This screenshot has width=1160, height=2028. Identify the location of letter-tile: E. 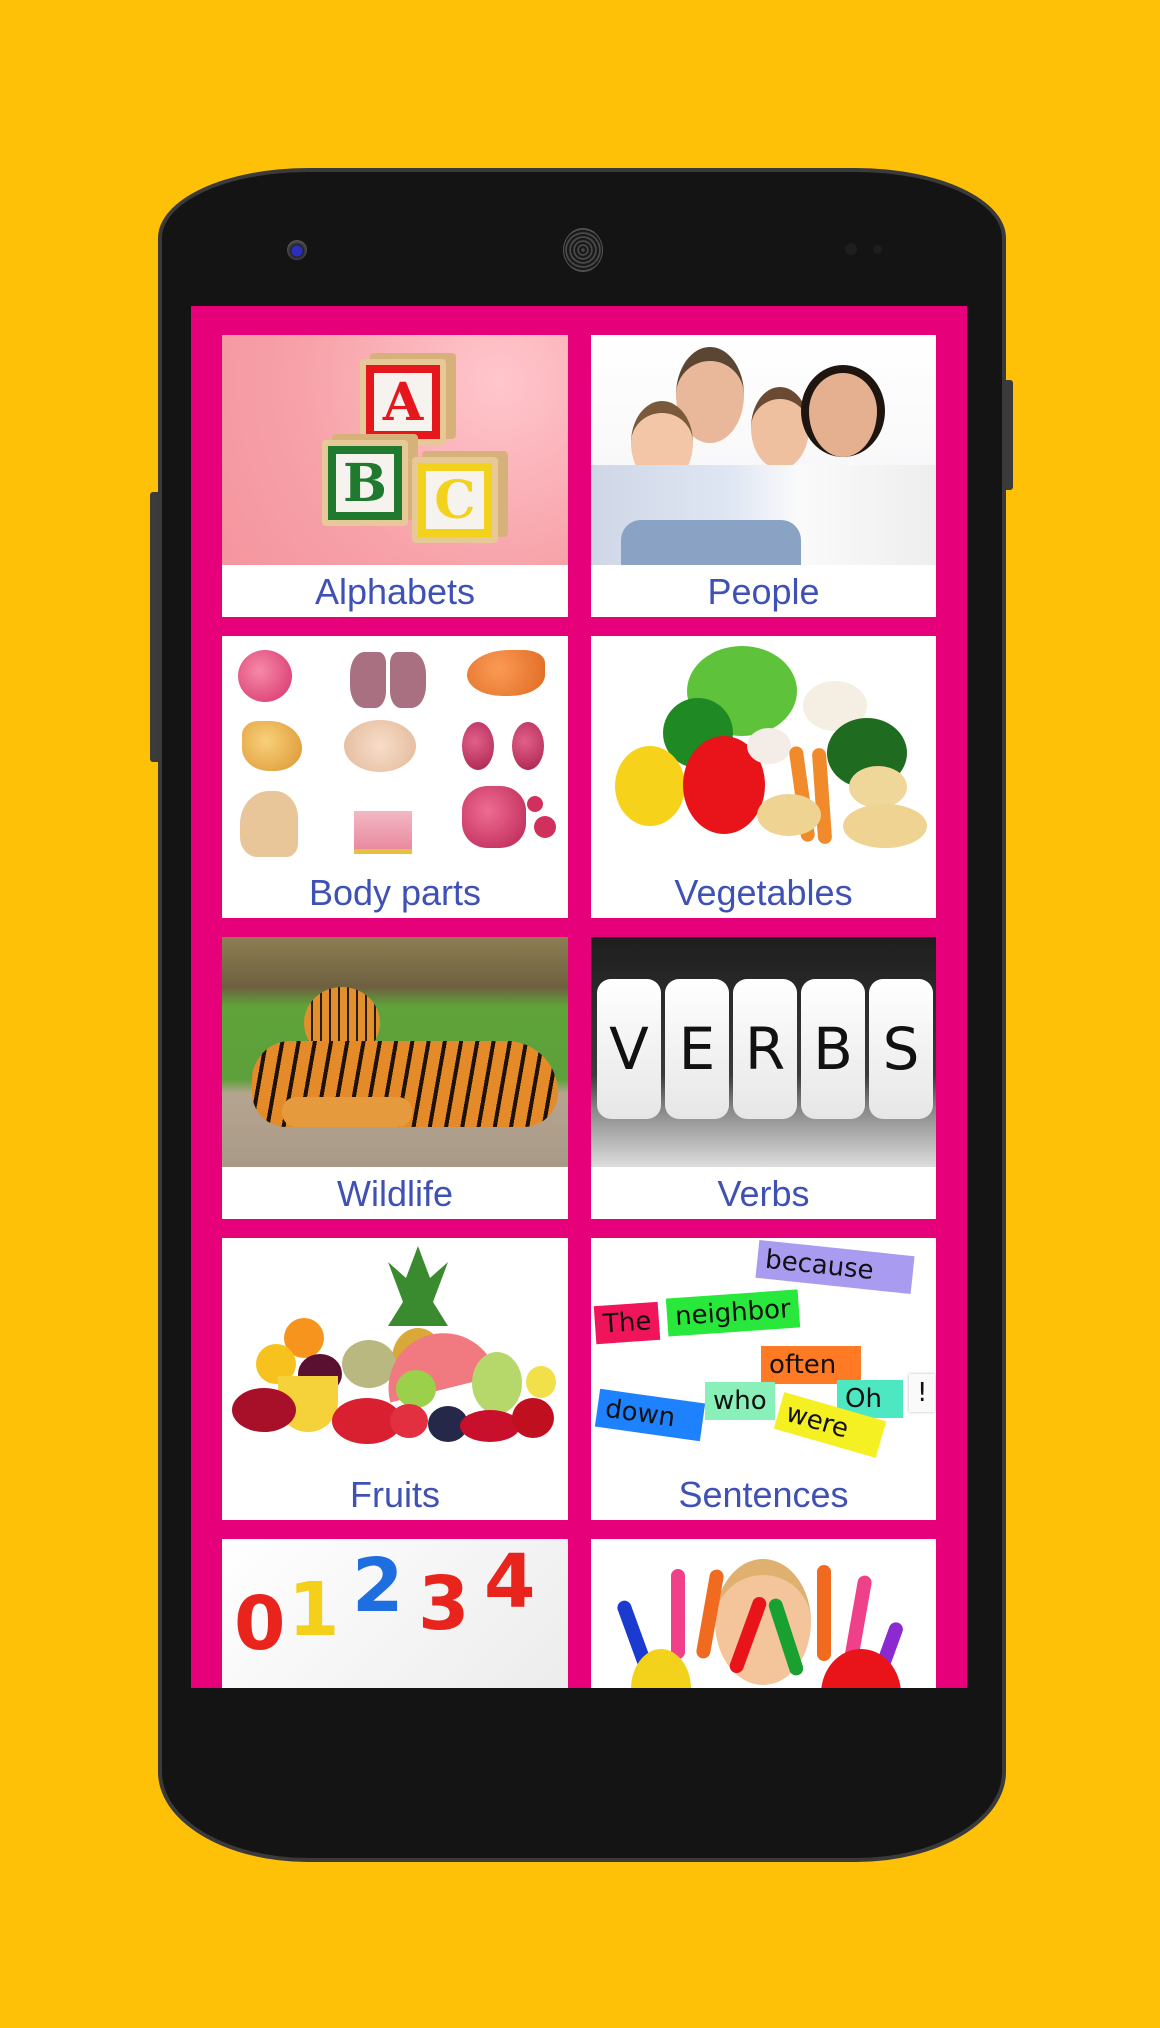
(697, 1049).